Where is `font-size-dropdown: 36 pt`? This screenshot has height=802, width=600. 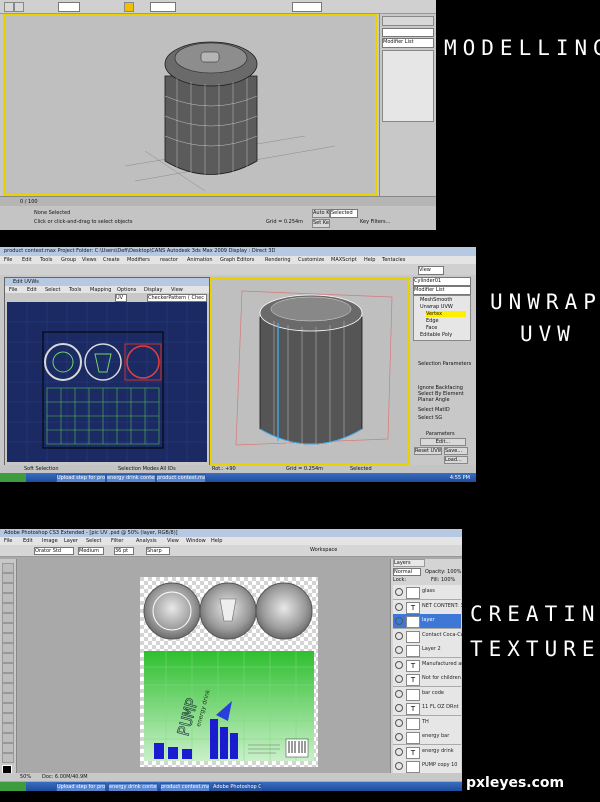
font-size-dropdown: 36 pt is located at coordinates (124, 551).